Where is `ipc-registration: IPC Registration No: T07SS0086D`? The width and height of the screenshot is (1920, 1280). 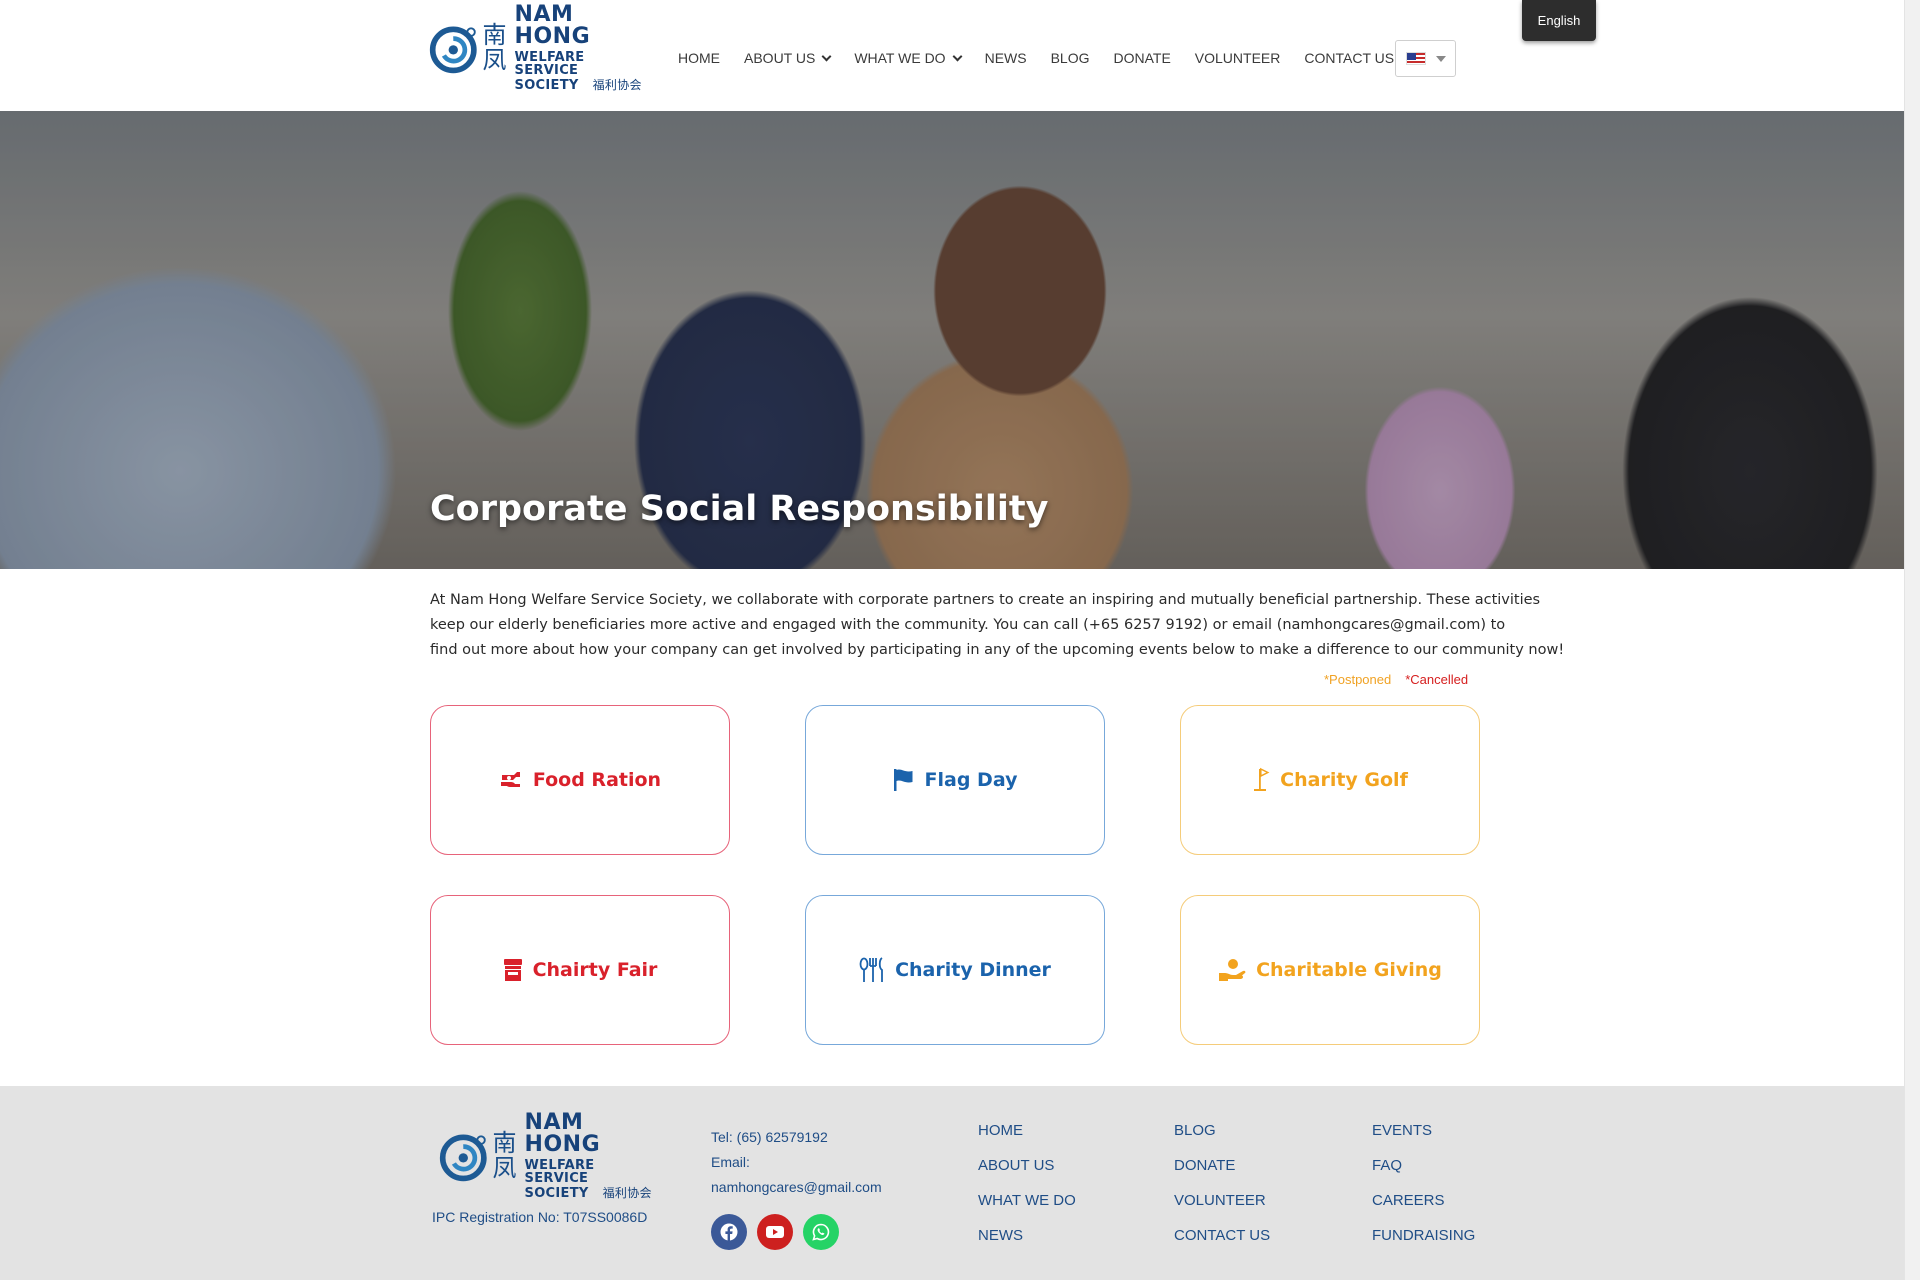
ipc-registration: IPC Registration No: T07SS0086D is located at coordinates (540, 1217).